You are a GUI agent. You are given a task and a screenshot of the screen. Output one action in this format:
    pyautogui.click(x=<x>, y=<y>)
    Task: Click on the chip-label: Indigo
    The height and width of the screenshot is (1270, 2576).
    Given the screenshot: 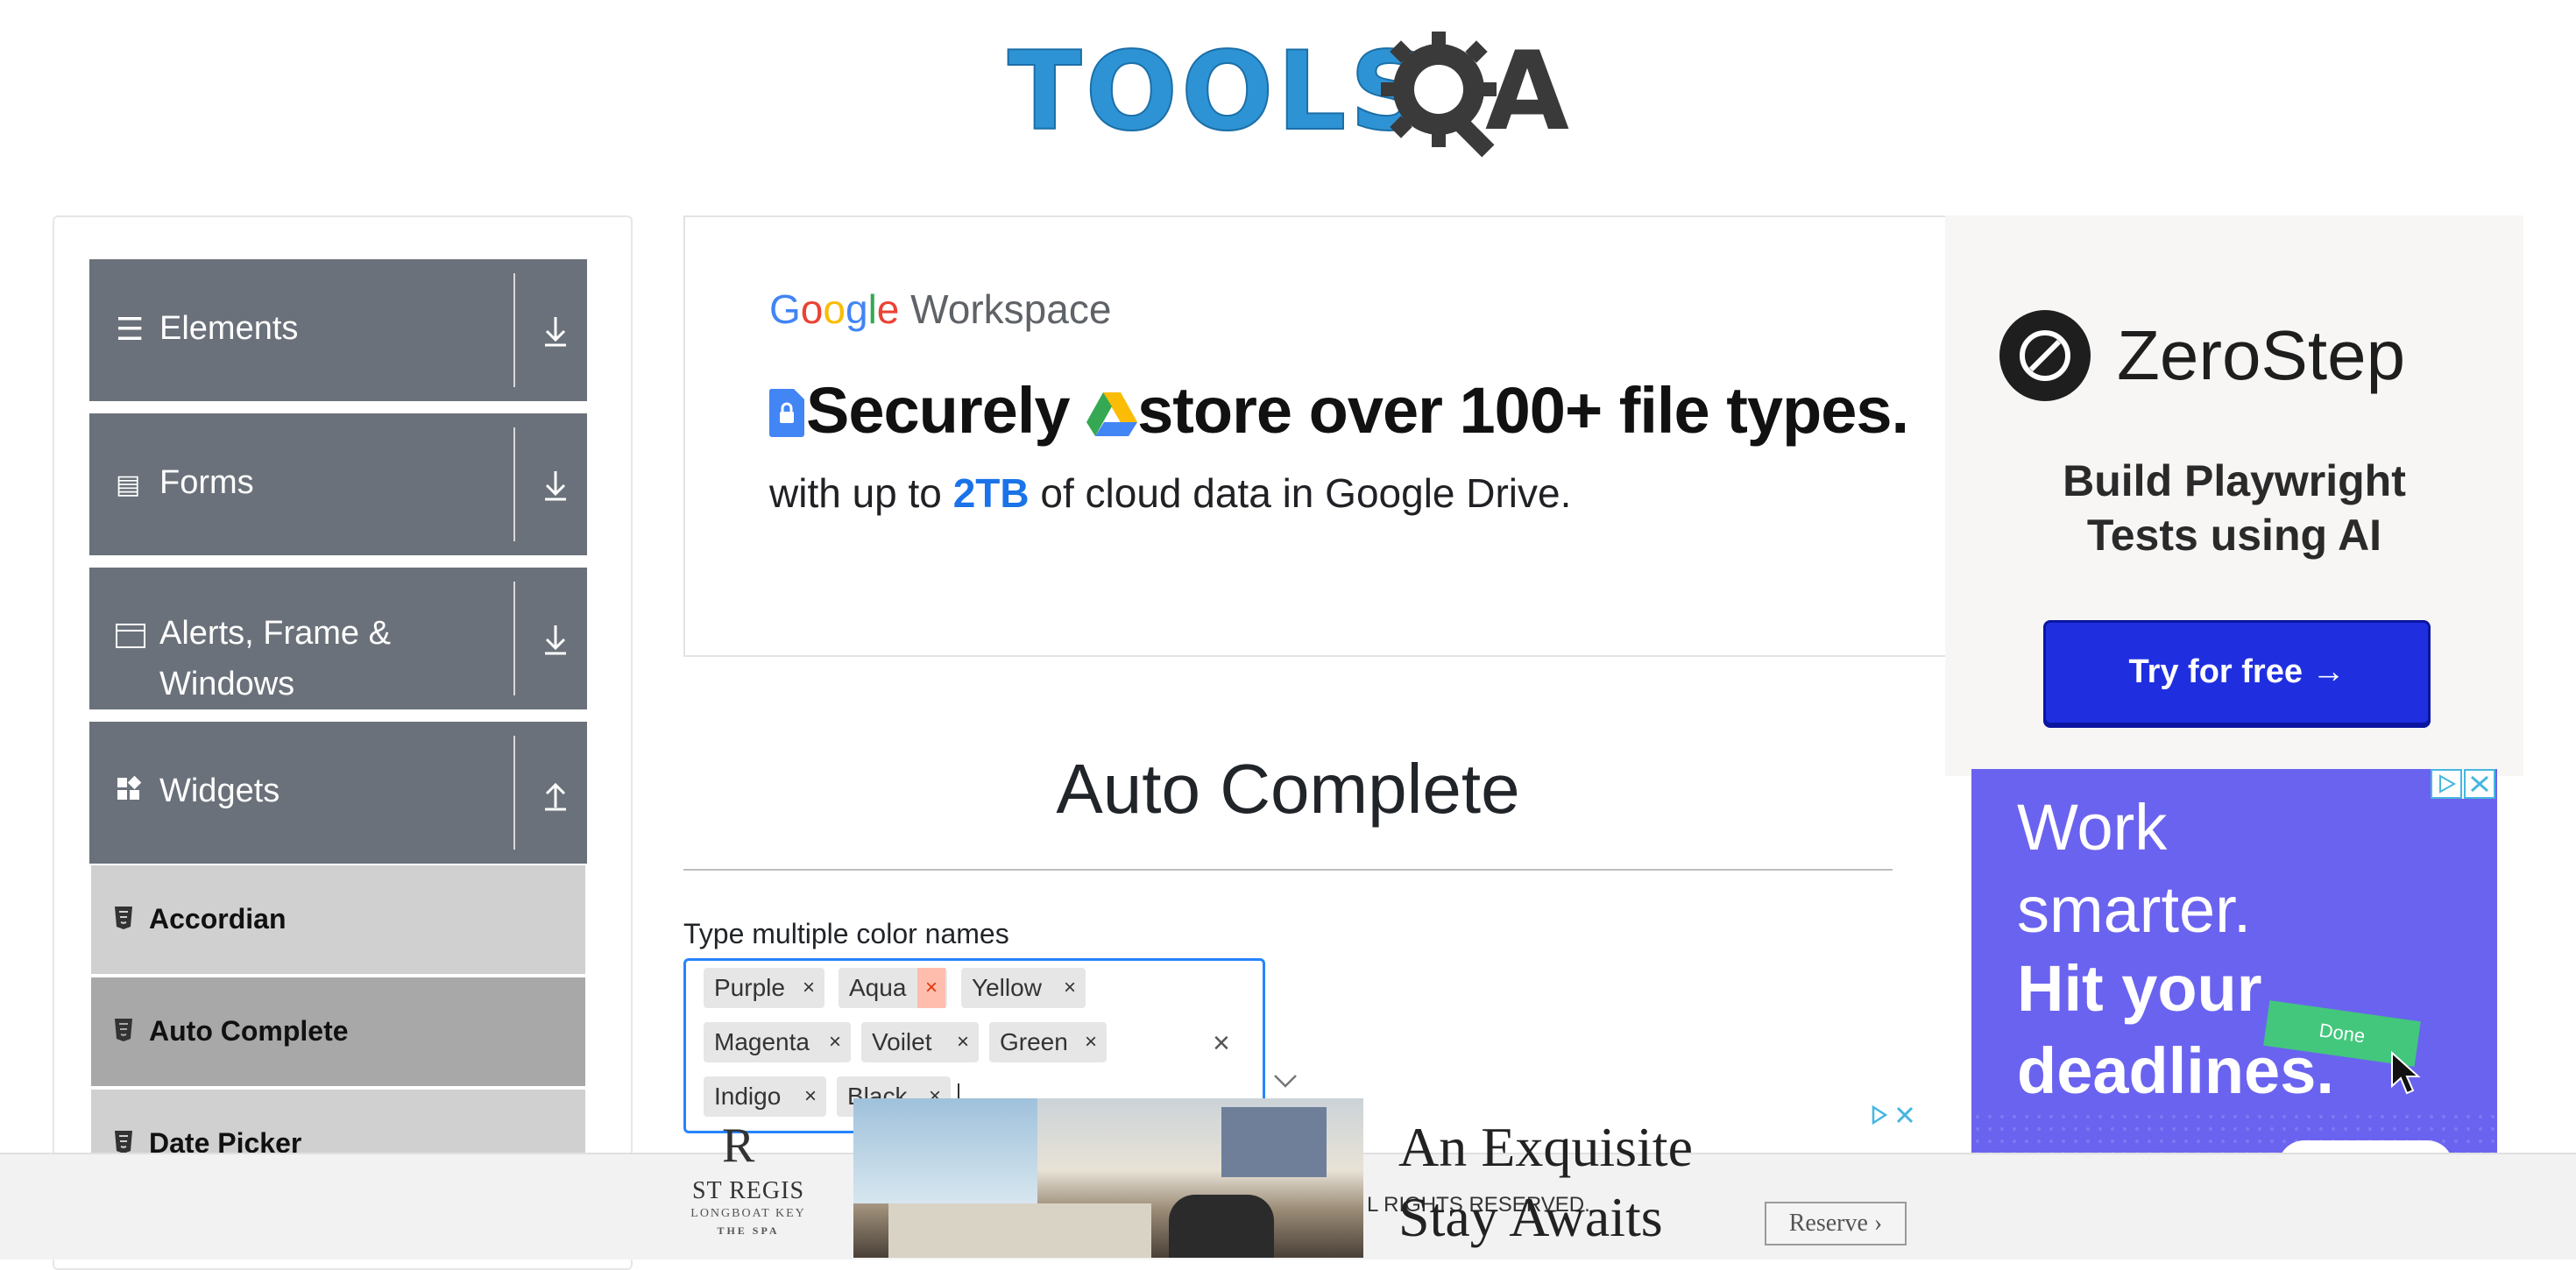 What is the action you would take?
    pyautogui.click(x=748, y=1096)
    